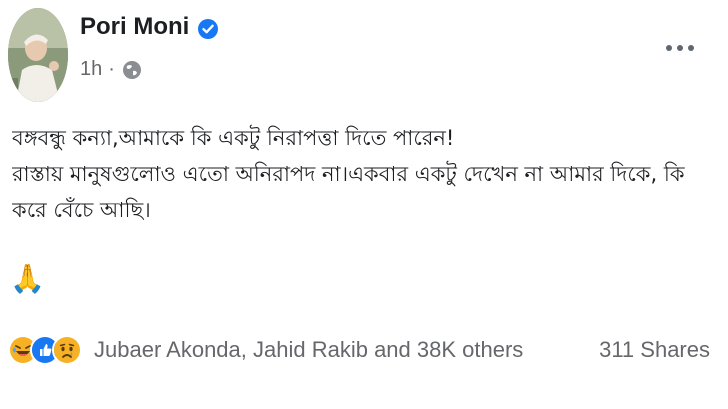 This screenshot has width=728, height=409. Describe the element at coordinates (208, 27) in the screenshot. I see `verified-badge-icon` at that location.